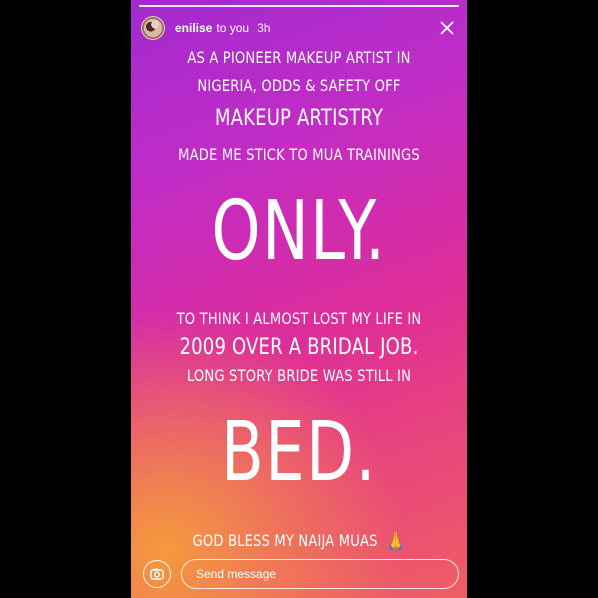  I want to click on send-message-input: Send message, so click(320, 574).